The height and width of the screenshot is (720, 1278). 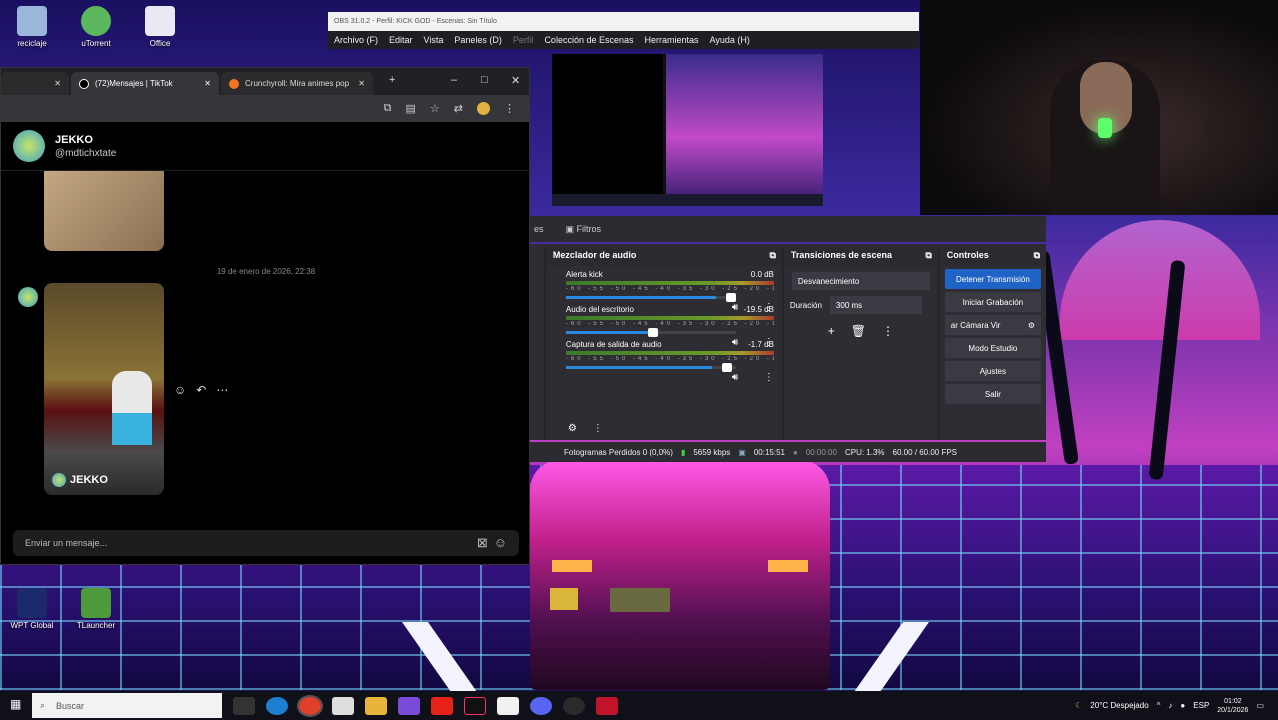 I want to click on exit-button: Salir, so click(x=992, y=394).